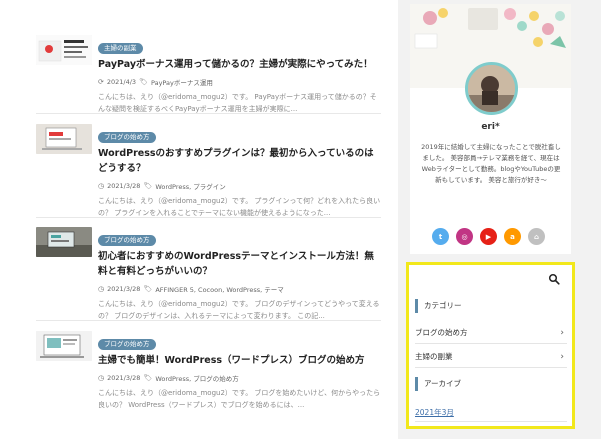 This screenshot has width=601, height=439. Describe the element at coordinates (434, 356) in the screenshot. I see `category-item-label: 主婦の副業` at that location.